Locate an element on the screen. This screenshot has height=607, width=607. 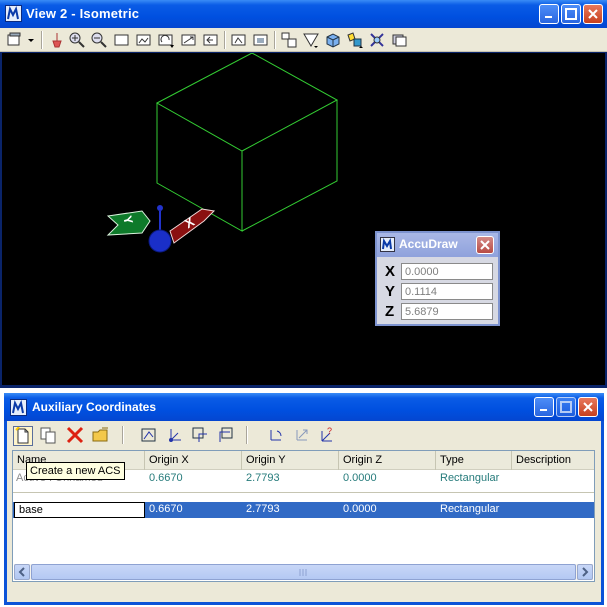
view-title: View 2 - Isometric is located at coordinates (83, 13).